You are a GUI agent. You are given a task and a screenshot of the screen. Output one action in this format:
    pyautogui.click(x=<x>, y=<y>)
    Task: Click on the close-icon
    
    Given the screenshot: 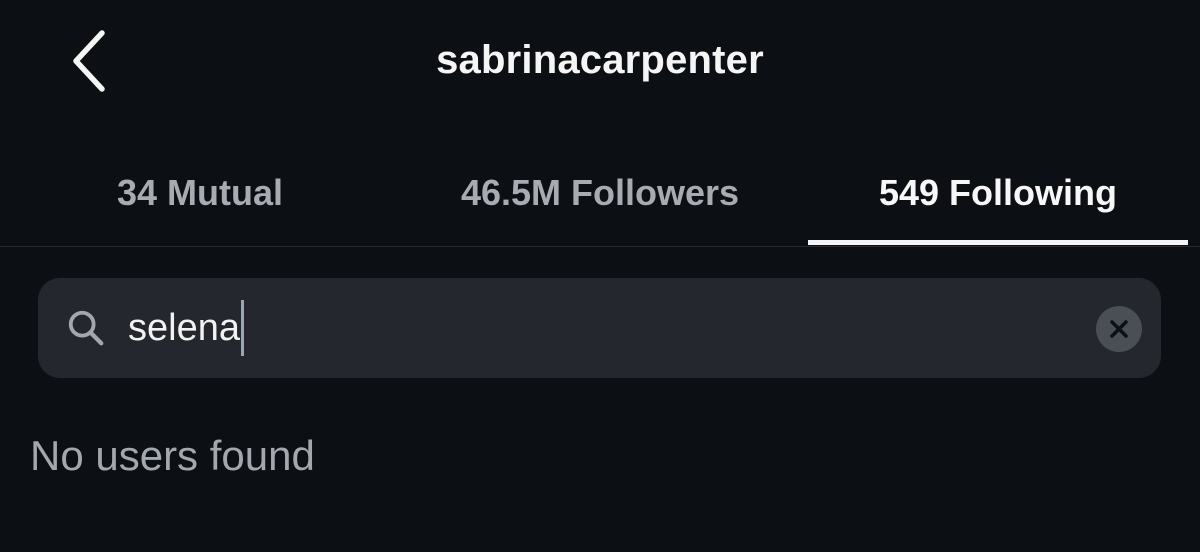 What is the action you would take?
    pyautogui.click(x=1119, y=329)
    